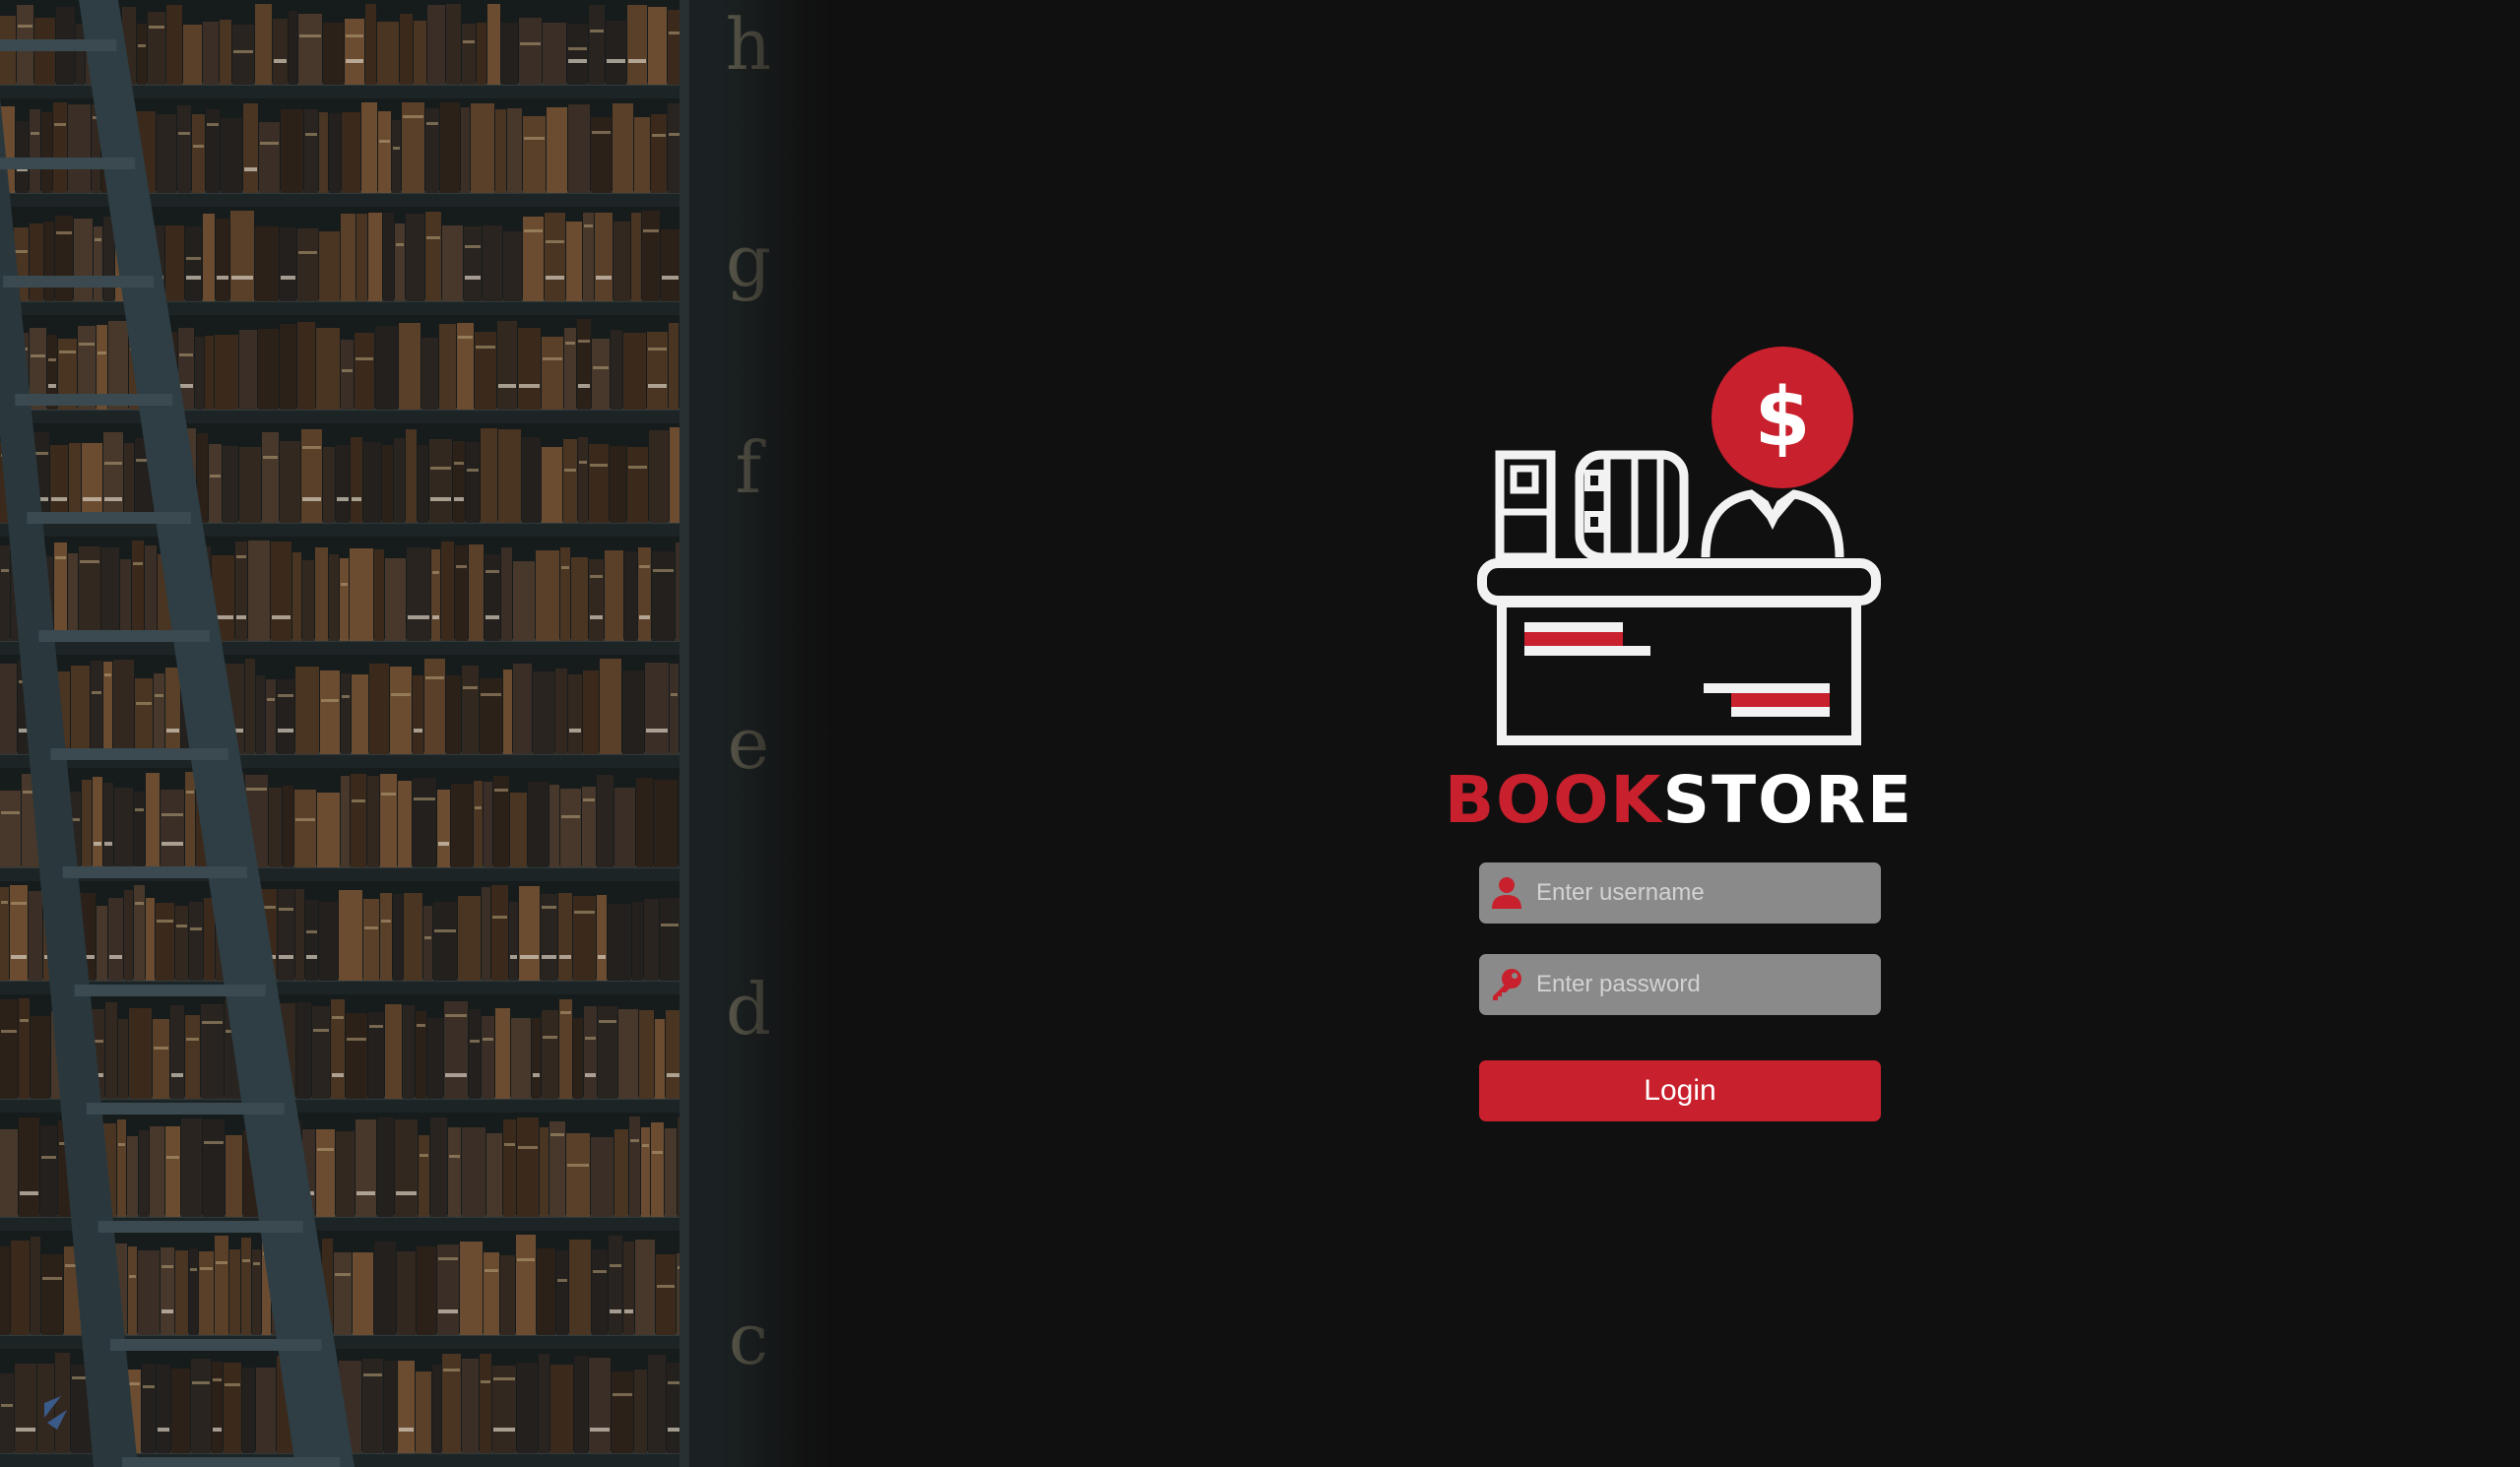  I want to click on brand-part-book: BOOK, so click(1553, 800).